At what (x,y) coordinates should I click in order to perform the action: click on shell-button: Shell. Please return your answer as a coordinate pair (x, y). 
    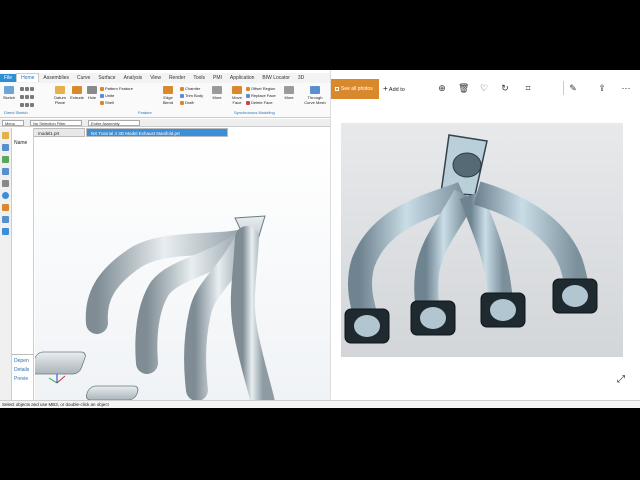
    Looking at the image, I should click on (107, 102).